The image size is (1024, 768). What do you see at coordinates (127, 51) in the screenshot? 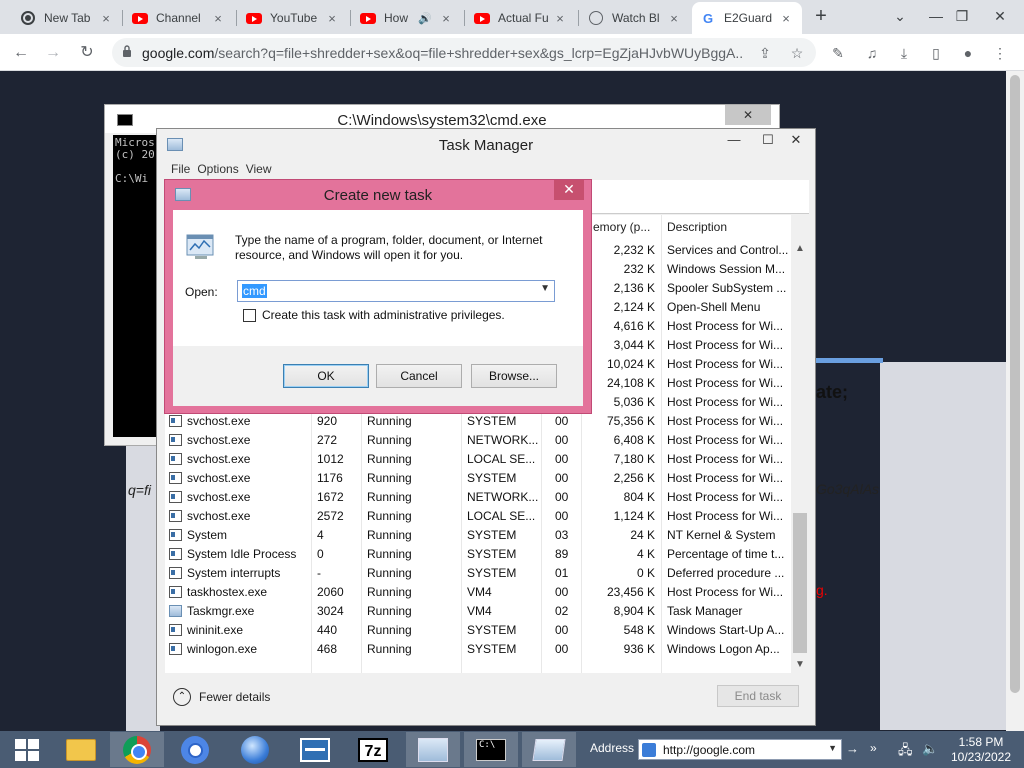
I see `lock-icon` at bounding box center [127, 51].